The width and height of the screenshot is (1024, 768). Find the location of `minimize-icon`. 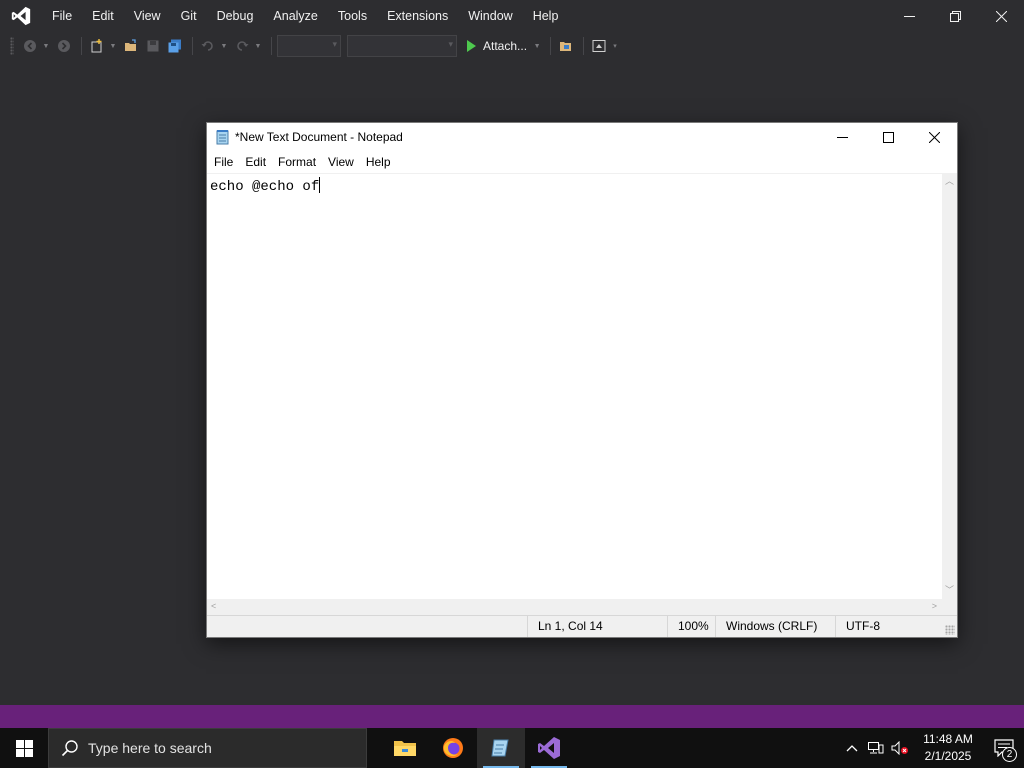

minimize-icon is located at coordinates (842, 137).